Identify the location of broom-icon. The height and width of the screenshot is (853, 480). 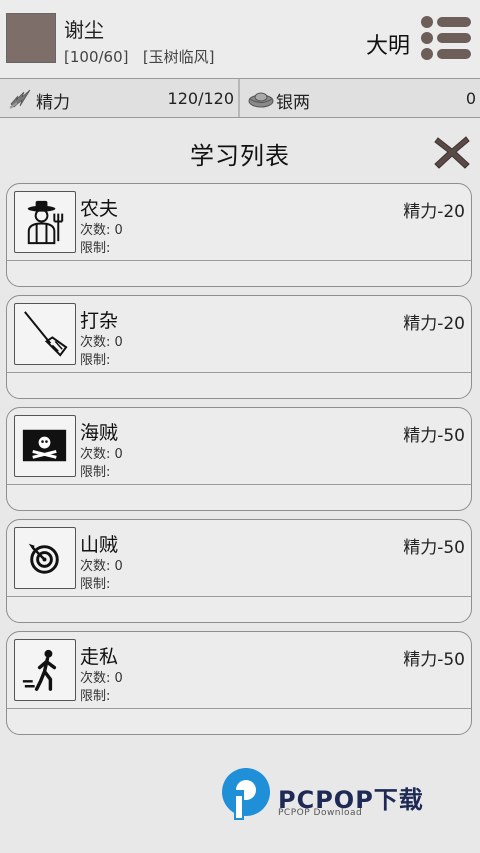
(46, 334).